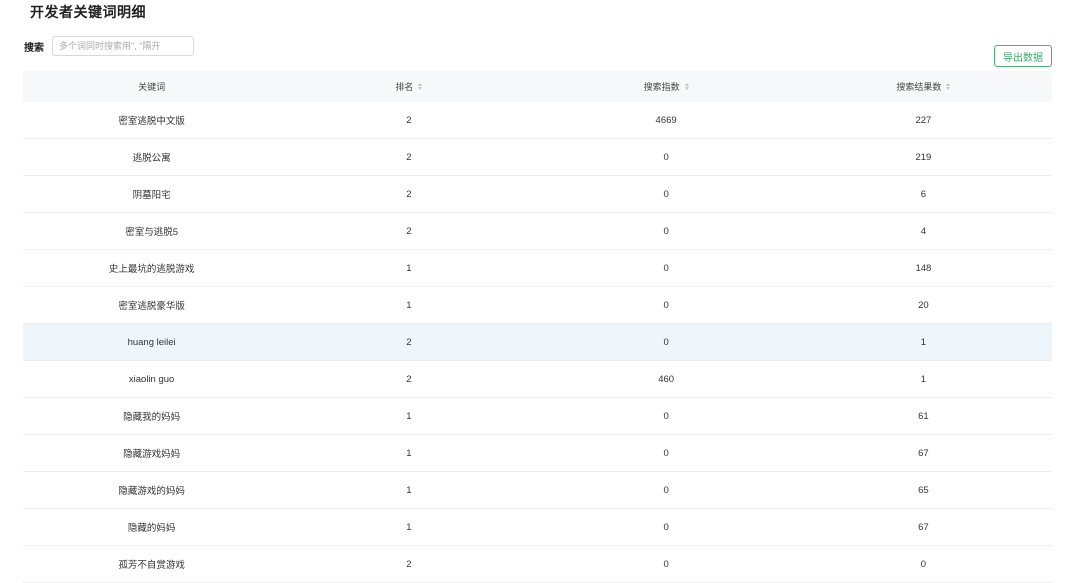  Describe the element at coordinates (537, 416) in the screenshot. I see `table-row: 隐藏我的妈妈 1 0 61` at that location.